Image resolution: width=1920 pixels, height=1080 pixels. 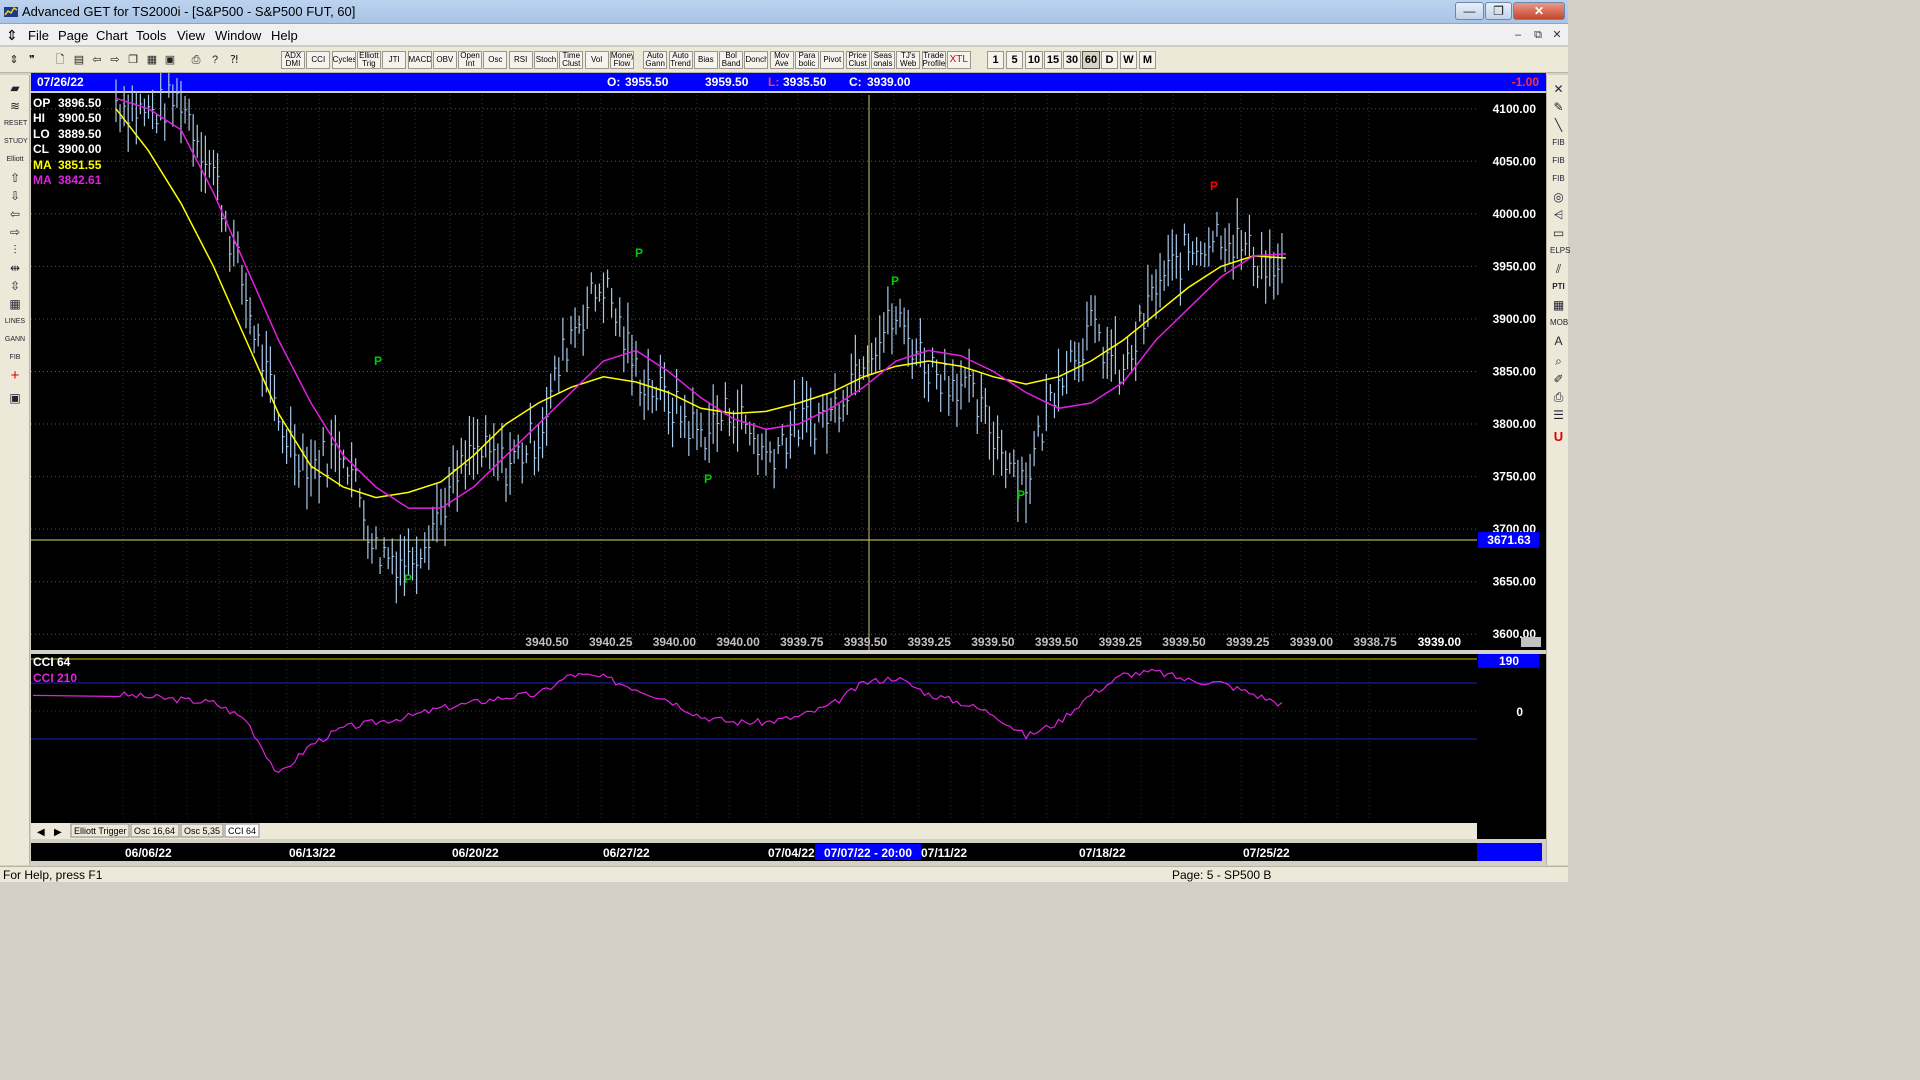 I want to click on indicator-button-1: CCI, so click(x=318, y=60).